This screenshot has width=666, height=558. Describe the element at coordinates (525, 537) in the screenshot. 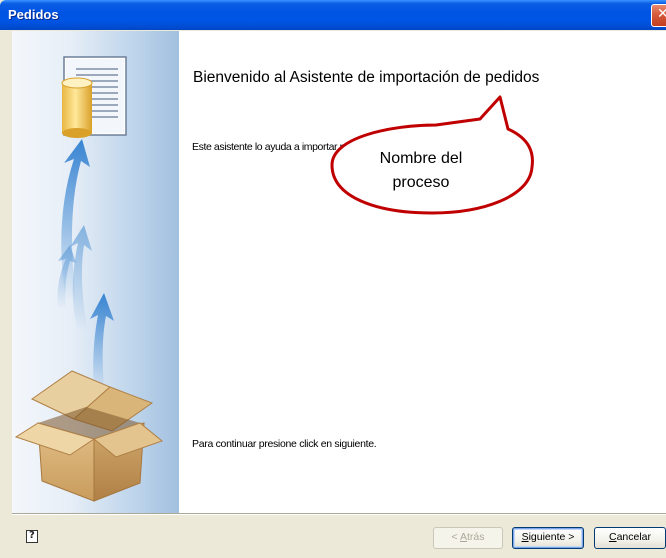

I see `next-accelerator: S` at that location.